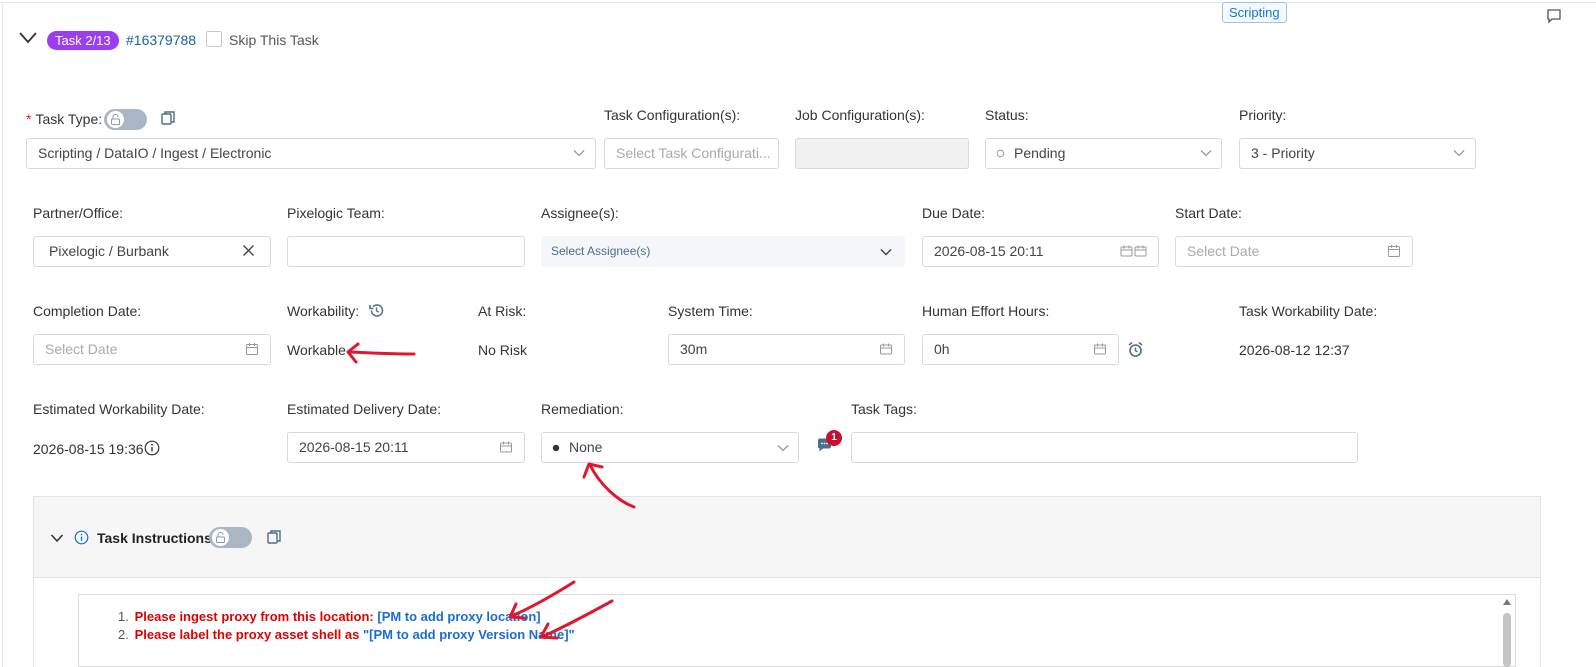 The height and width of the screenshot is (667, 1596). What do you see at coordinates (381, 353) in the screenshot?
I see `annotation-arrow` at bounding box center [381, 353].